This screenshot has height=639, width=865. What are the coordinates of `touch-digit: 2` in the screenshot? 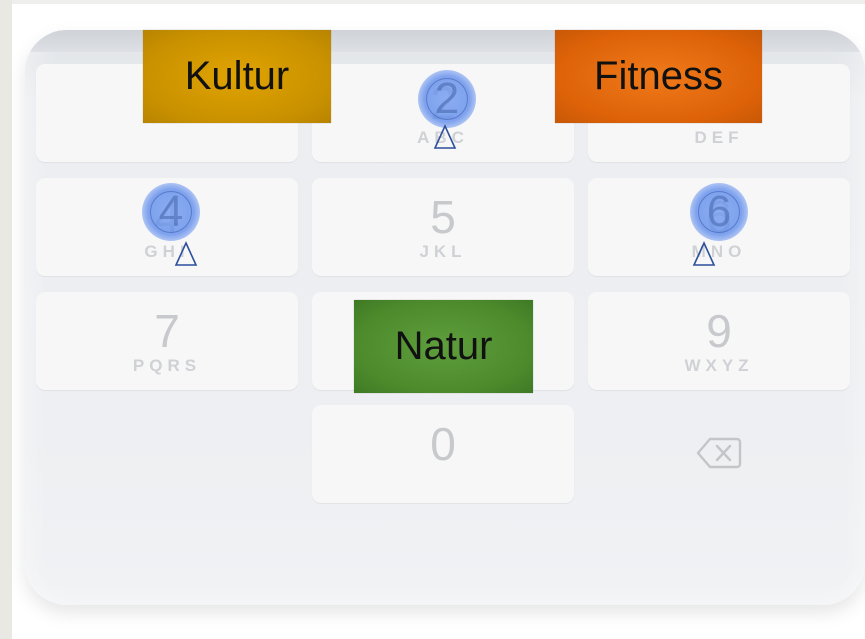 It's located at (447, 98).